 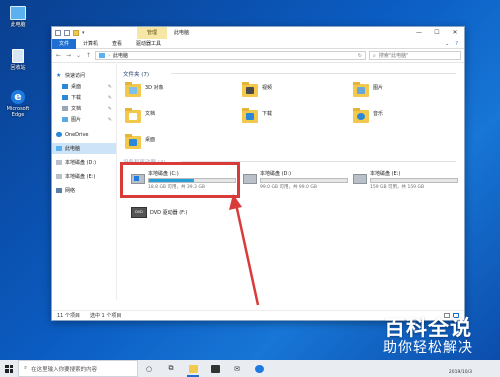 I want to click on taskbar-mail-icon: ✉, so click(x=237, y=368).